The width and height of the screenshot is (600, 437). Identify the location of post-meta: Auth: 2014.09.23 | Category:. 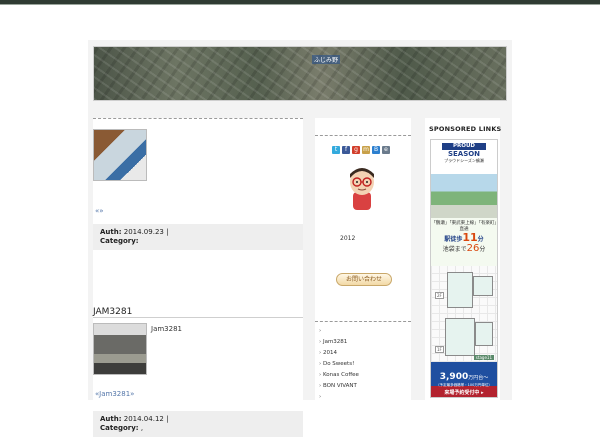
(198, 237).